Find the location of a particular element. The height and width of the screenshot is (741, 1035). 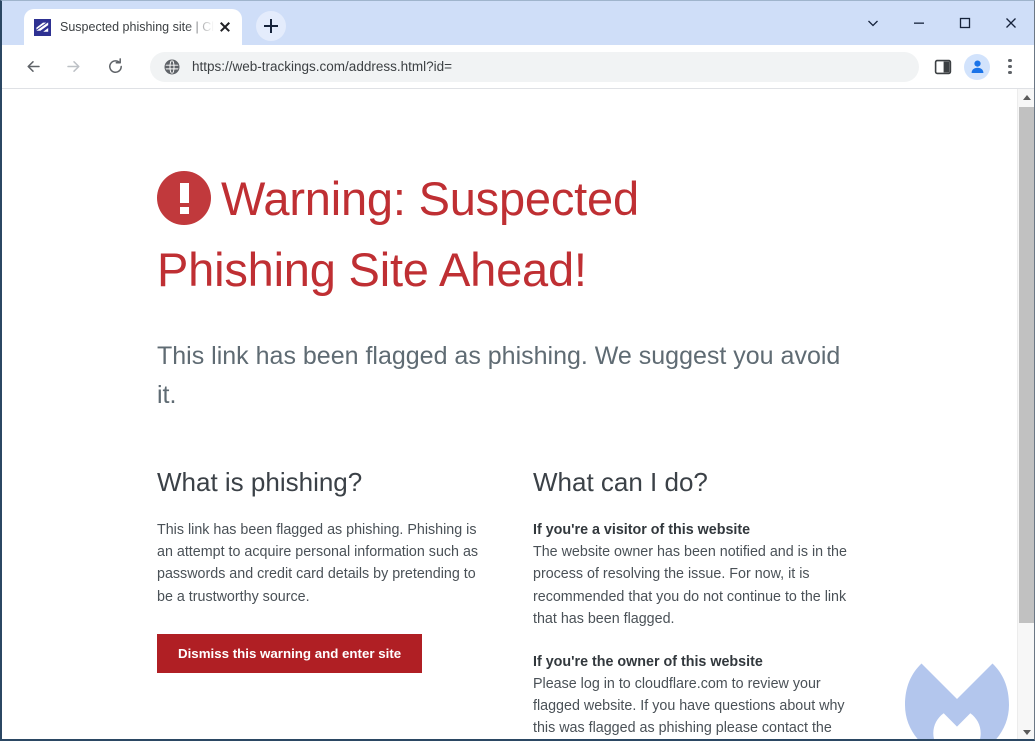

dismiss-warning-button: Dismiss this warning and enter site is located at coordinates (290, 653).